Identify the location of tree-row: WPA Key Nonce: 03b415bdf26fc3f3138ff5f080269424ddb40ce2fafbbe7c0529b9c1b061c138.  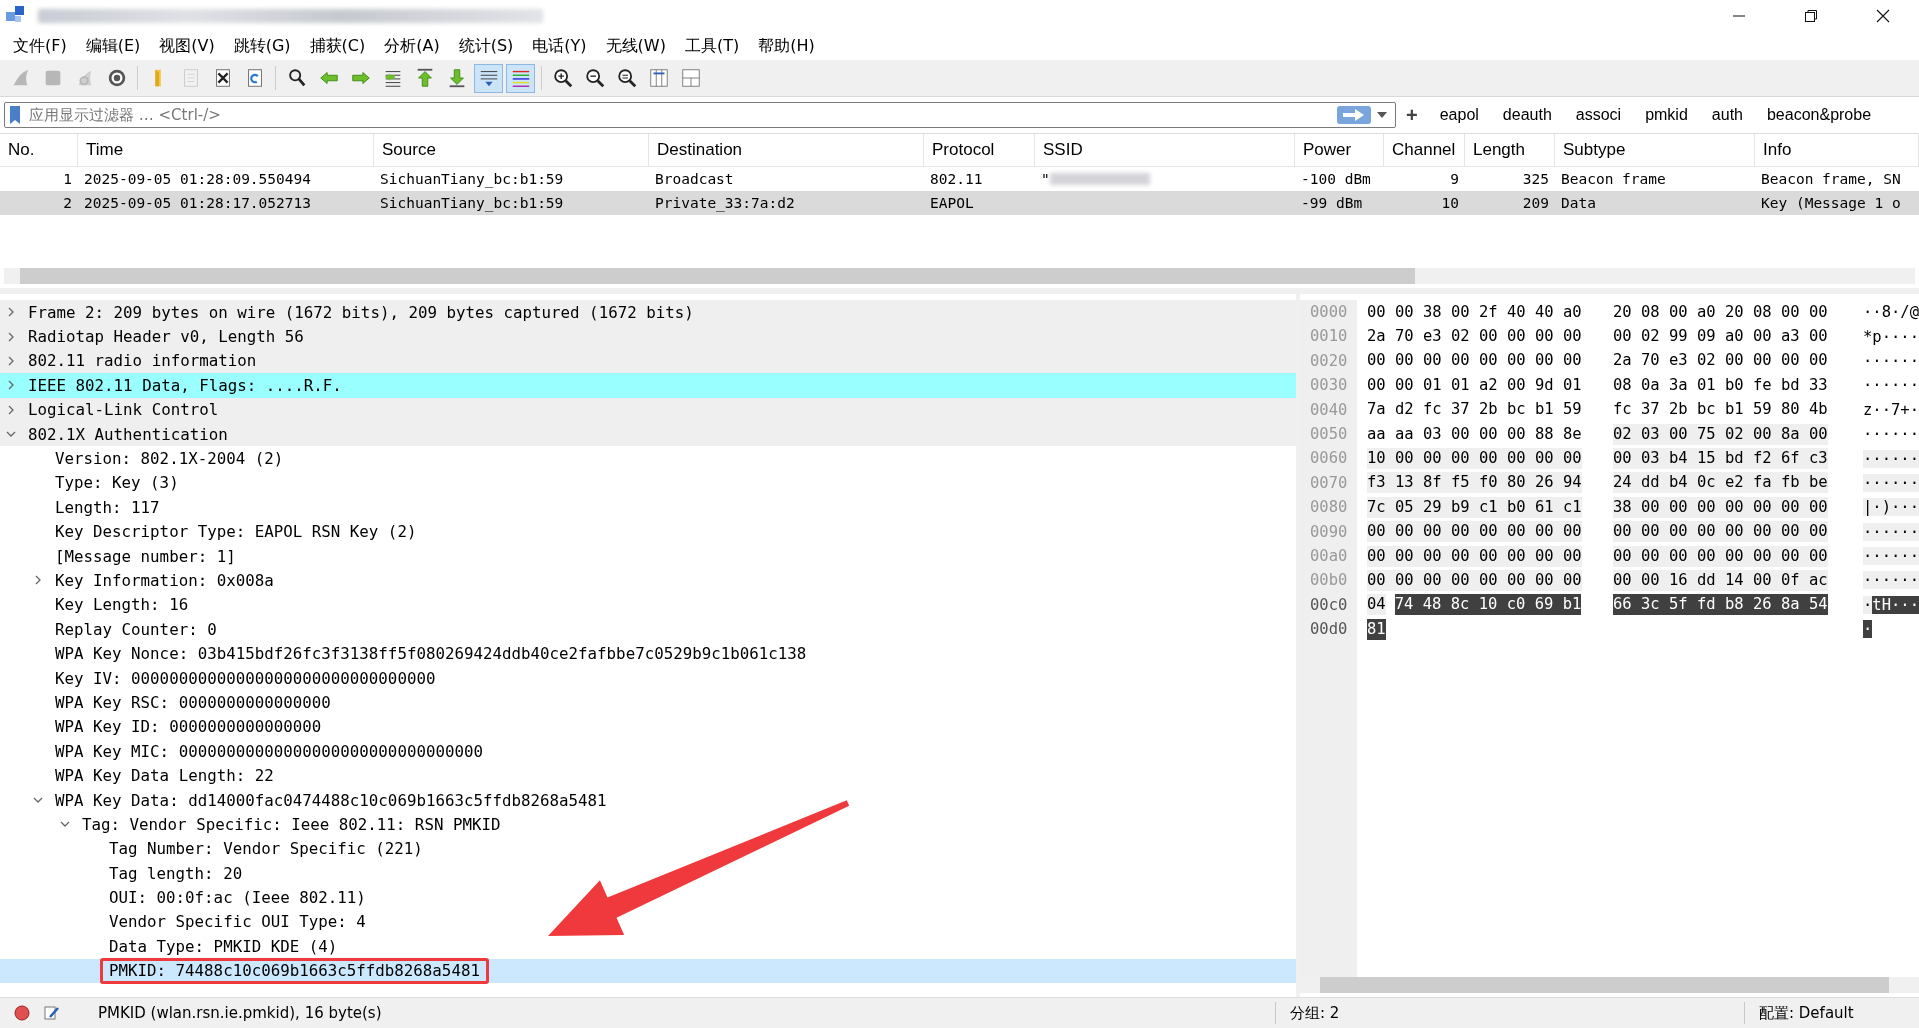
(648, 653).